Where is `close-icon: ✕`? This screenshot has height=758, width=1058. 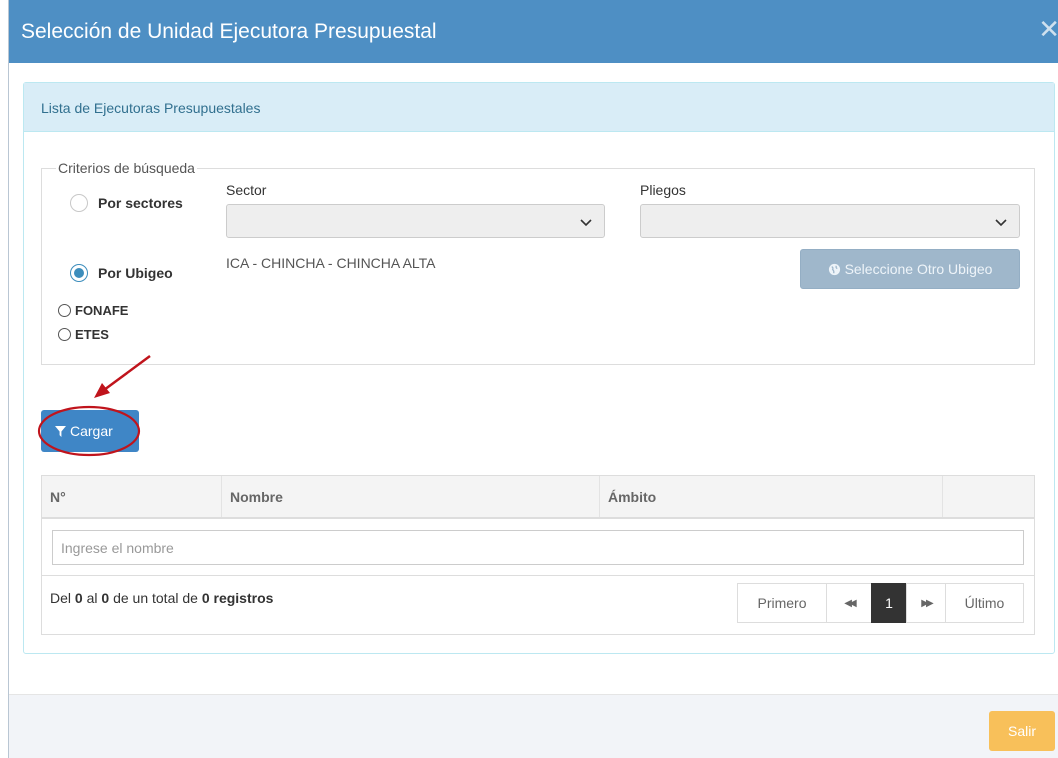 close-icon: ✕ is located at coordinates (1048, 29).